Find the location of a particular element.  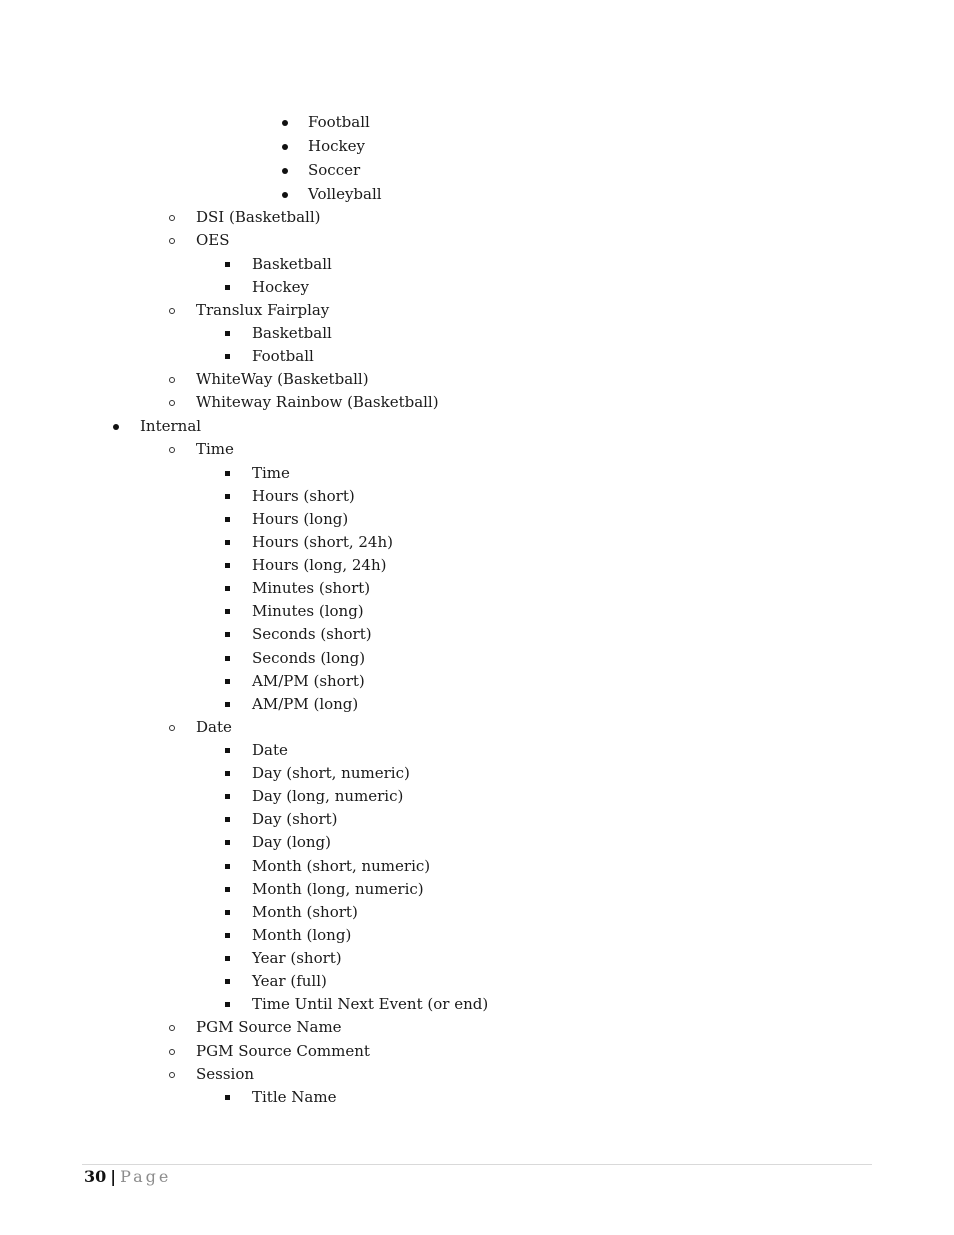

list-item-text: Internal is located at coordinates (171, 426).